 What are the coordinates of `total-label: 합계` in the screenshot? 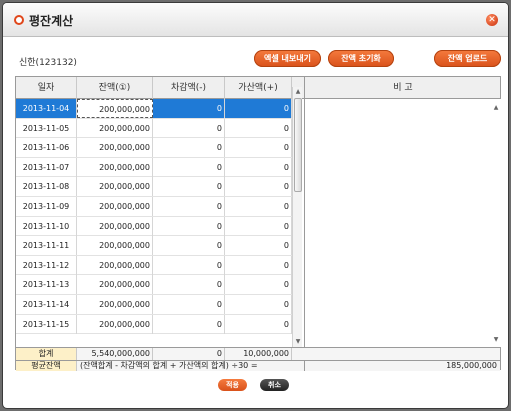 It's located at (46, 354).